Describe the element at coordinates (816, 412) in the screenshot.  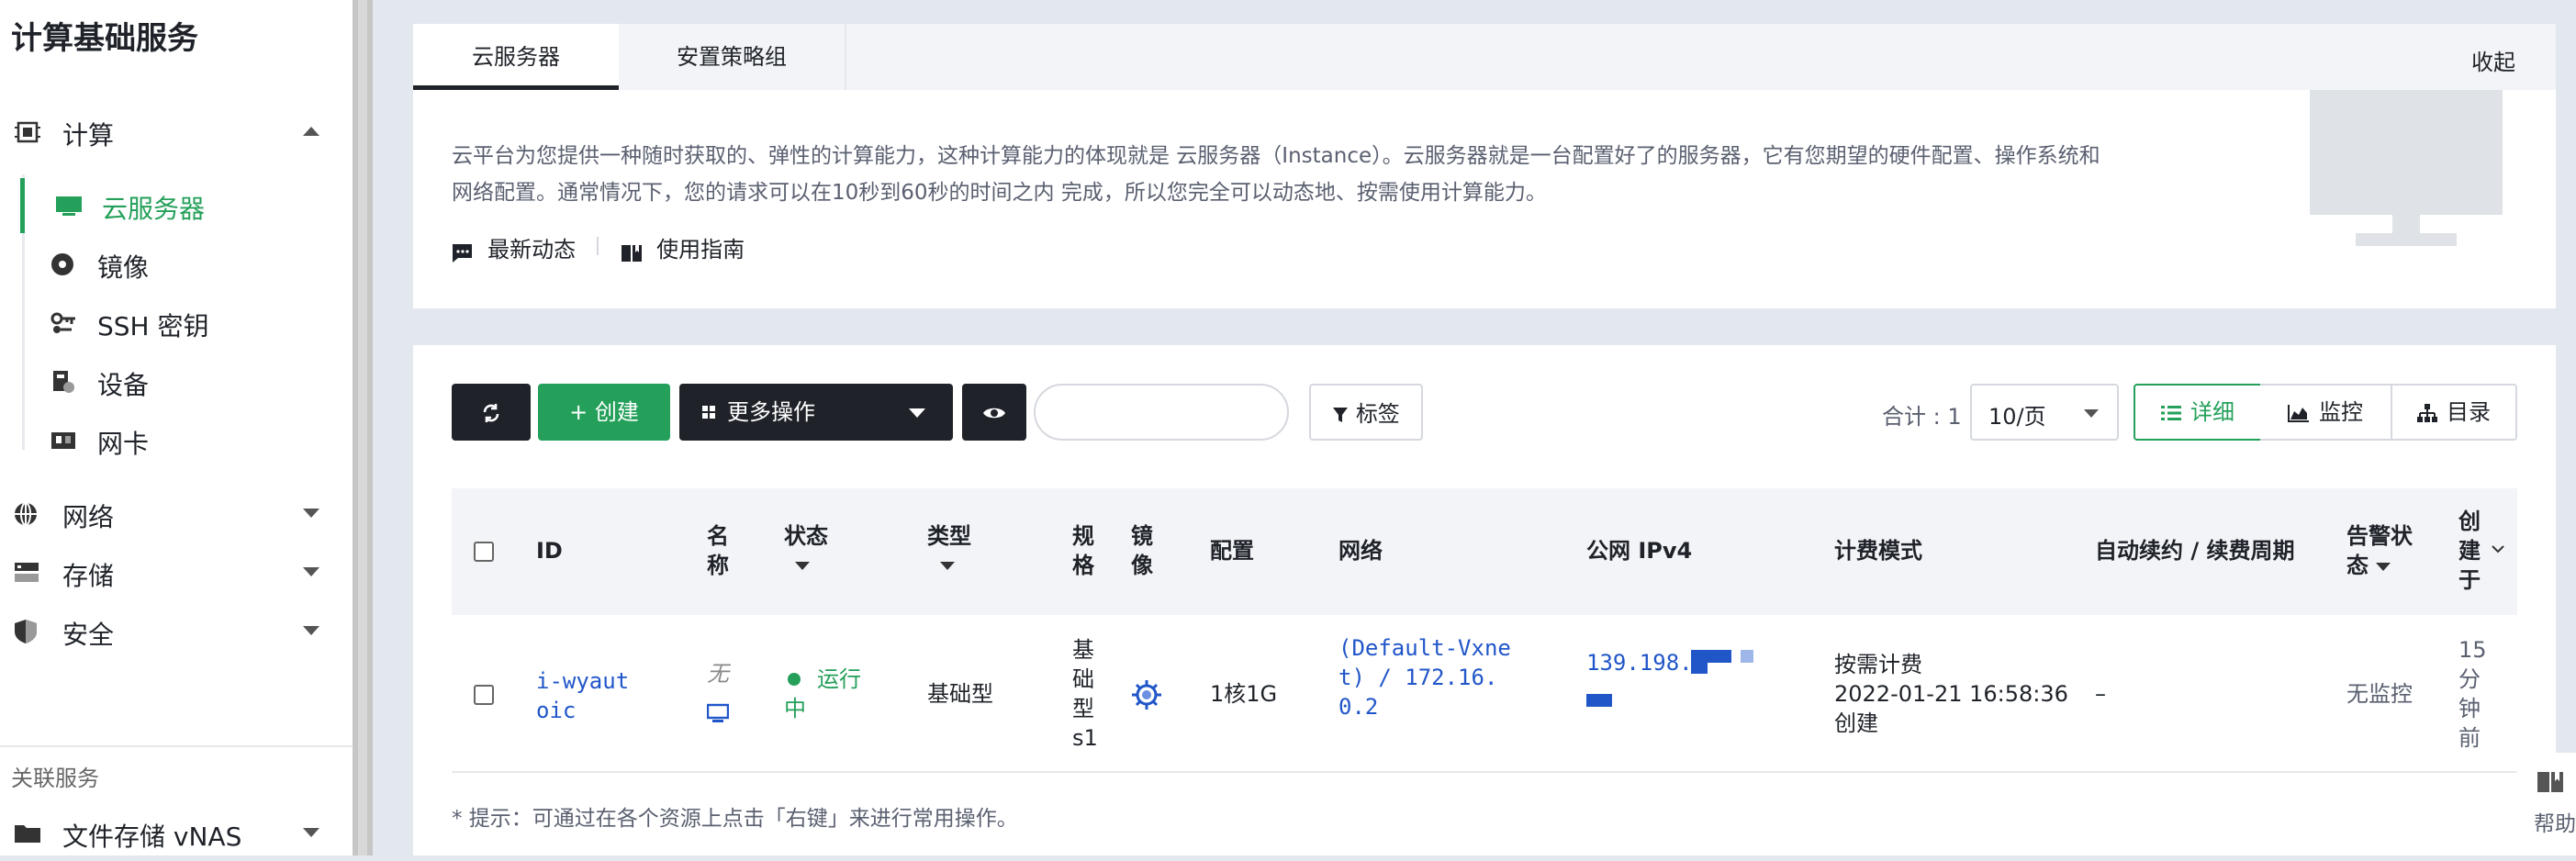
I see `more-actions-dropdown: 更多操作` at that location.